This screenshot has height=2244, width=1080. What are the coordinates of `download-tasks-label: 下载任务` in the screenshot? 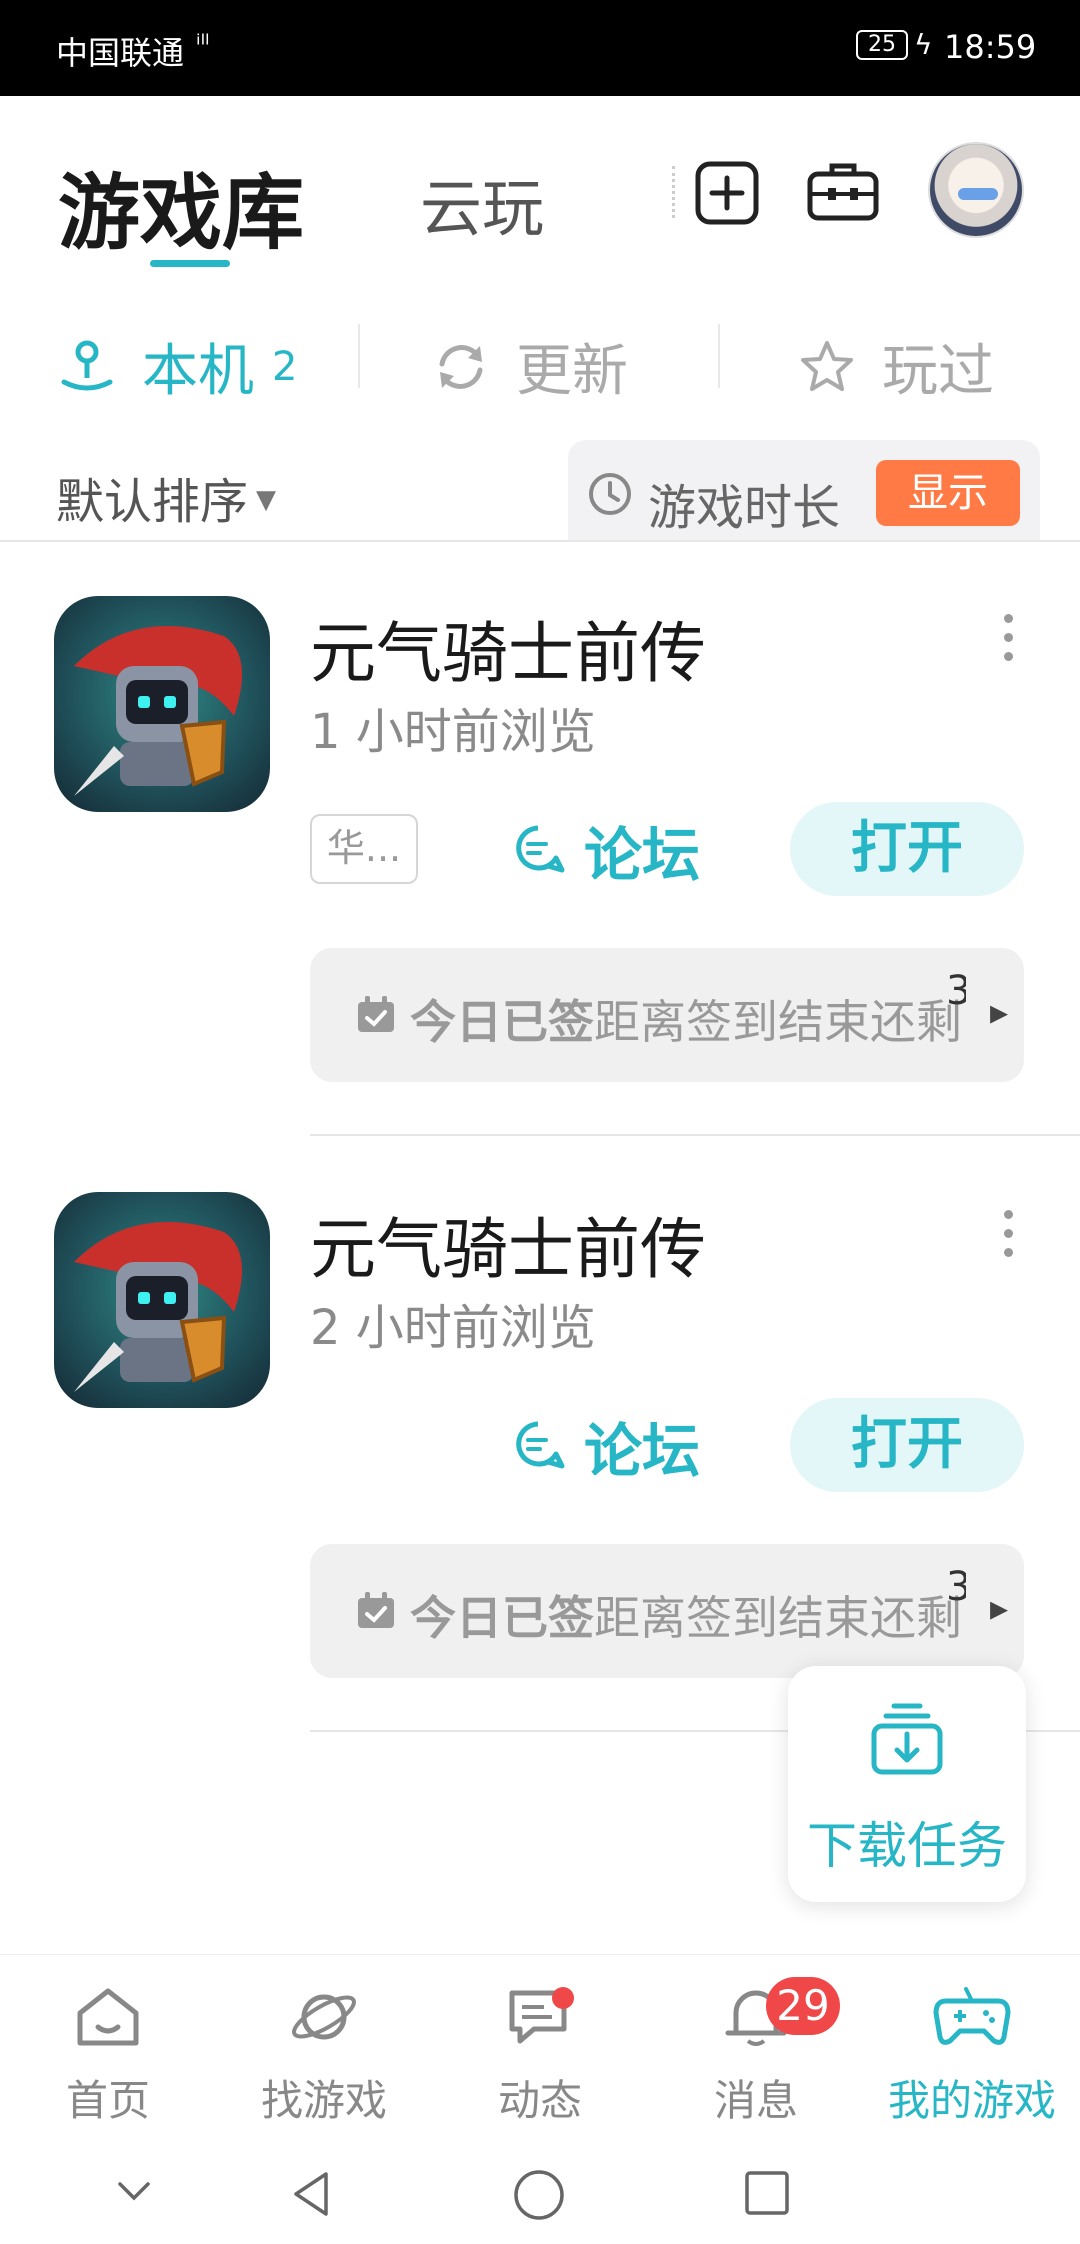 It's located at (907, 1846).